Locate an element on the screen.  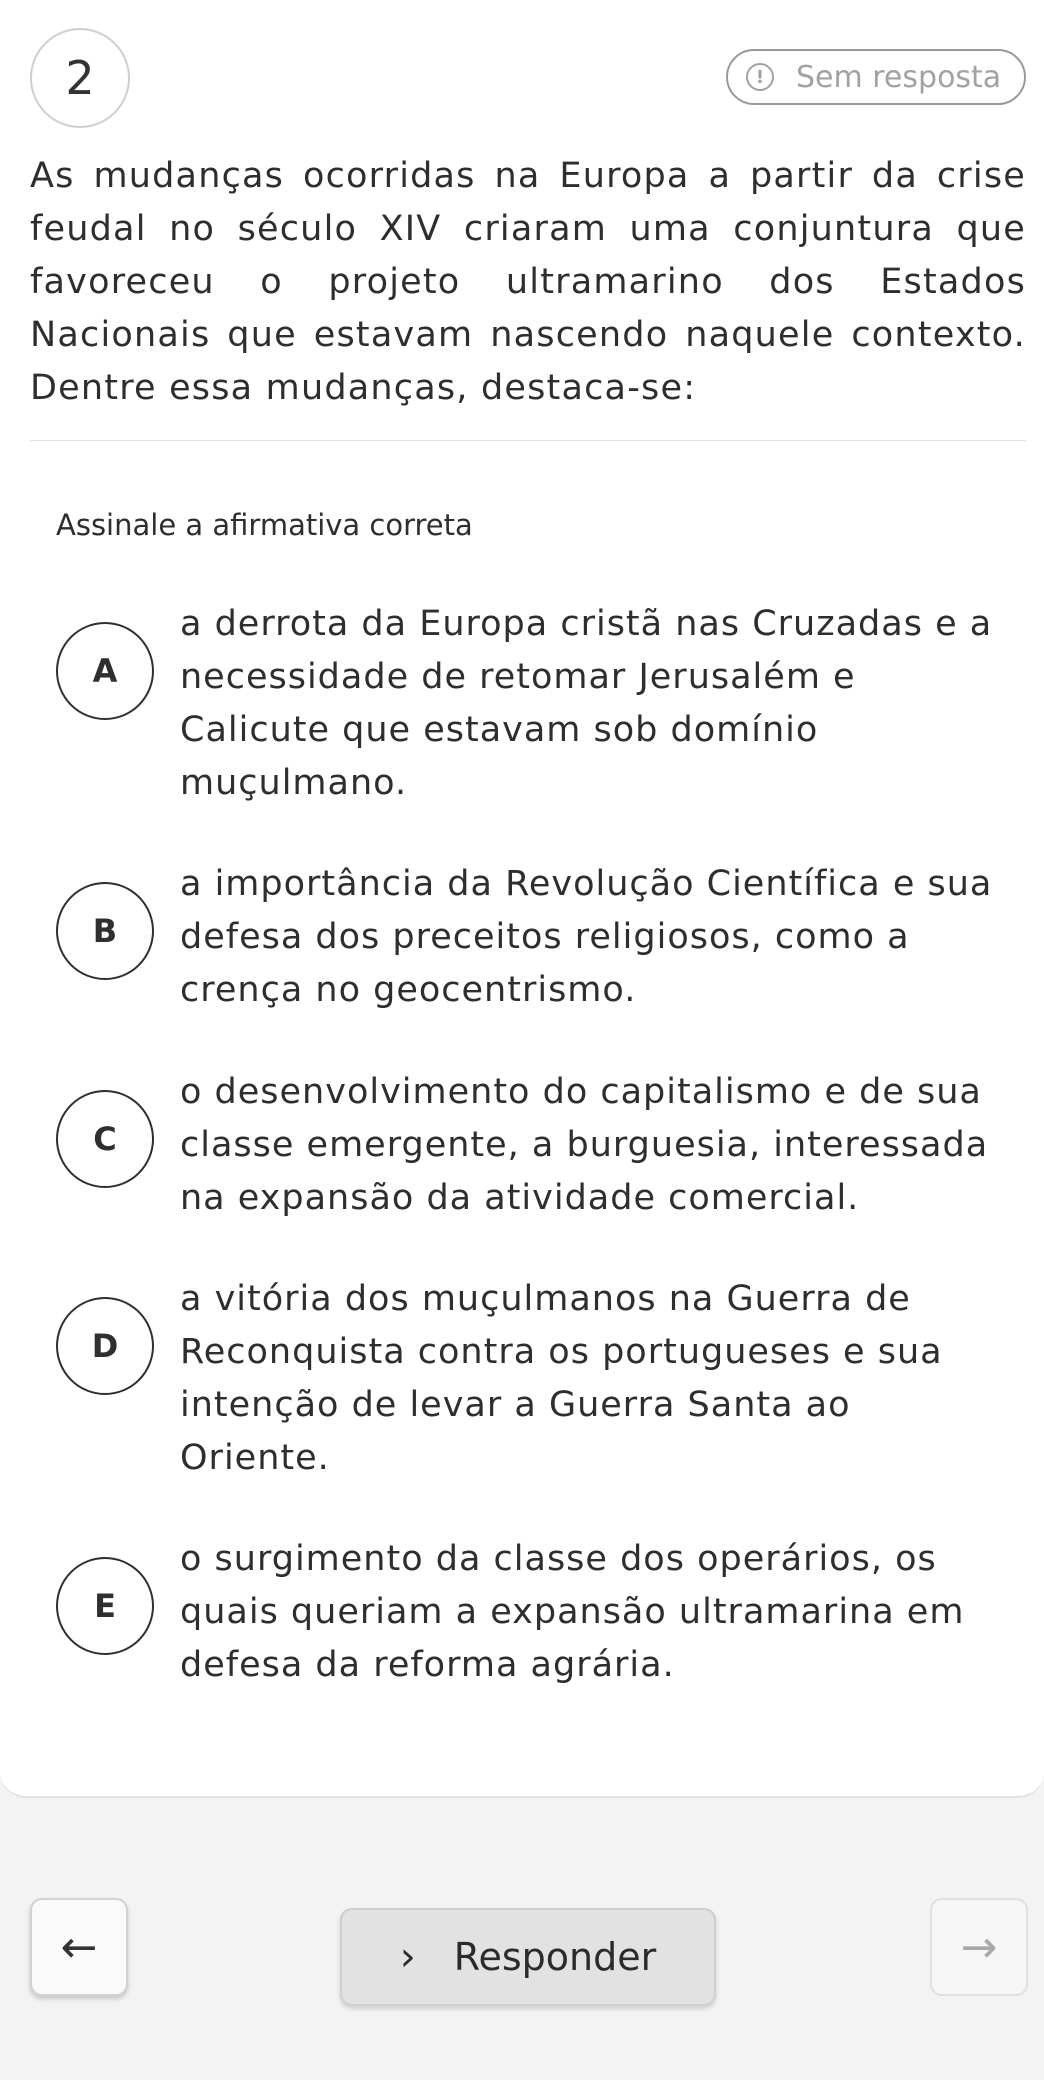
arrow-right-icon: → is located at coordinates (979, 1947).